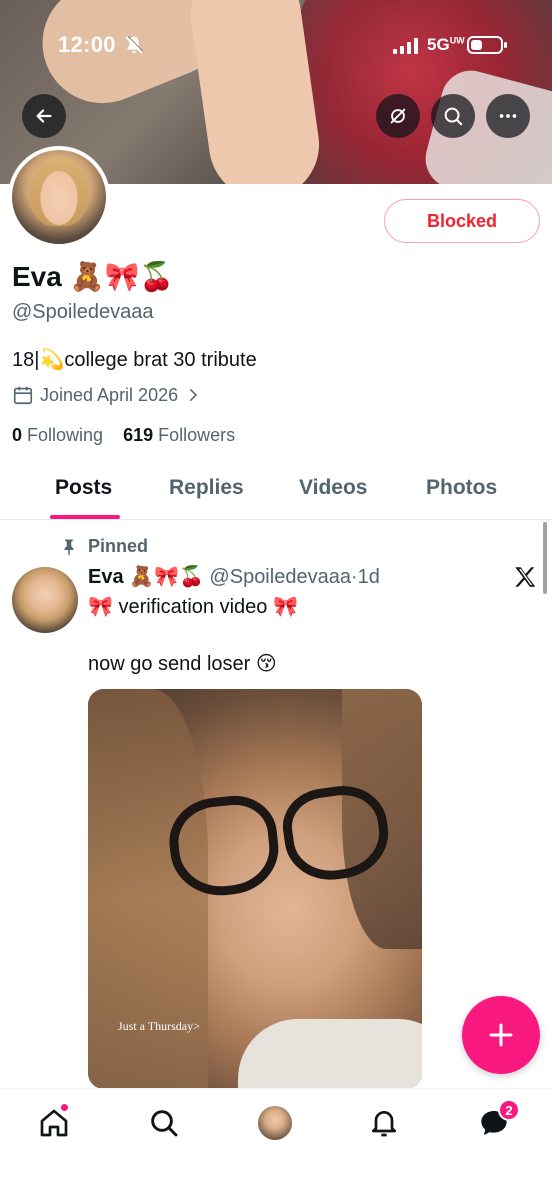 The image size is (552, 1200). Describe the element at coordinates (23, 395) in the screenshot. I see `calendar-icon` at that location.